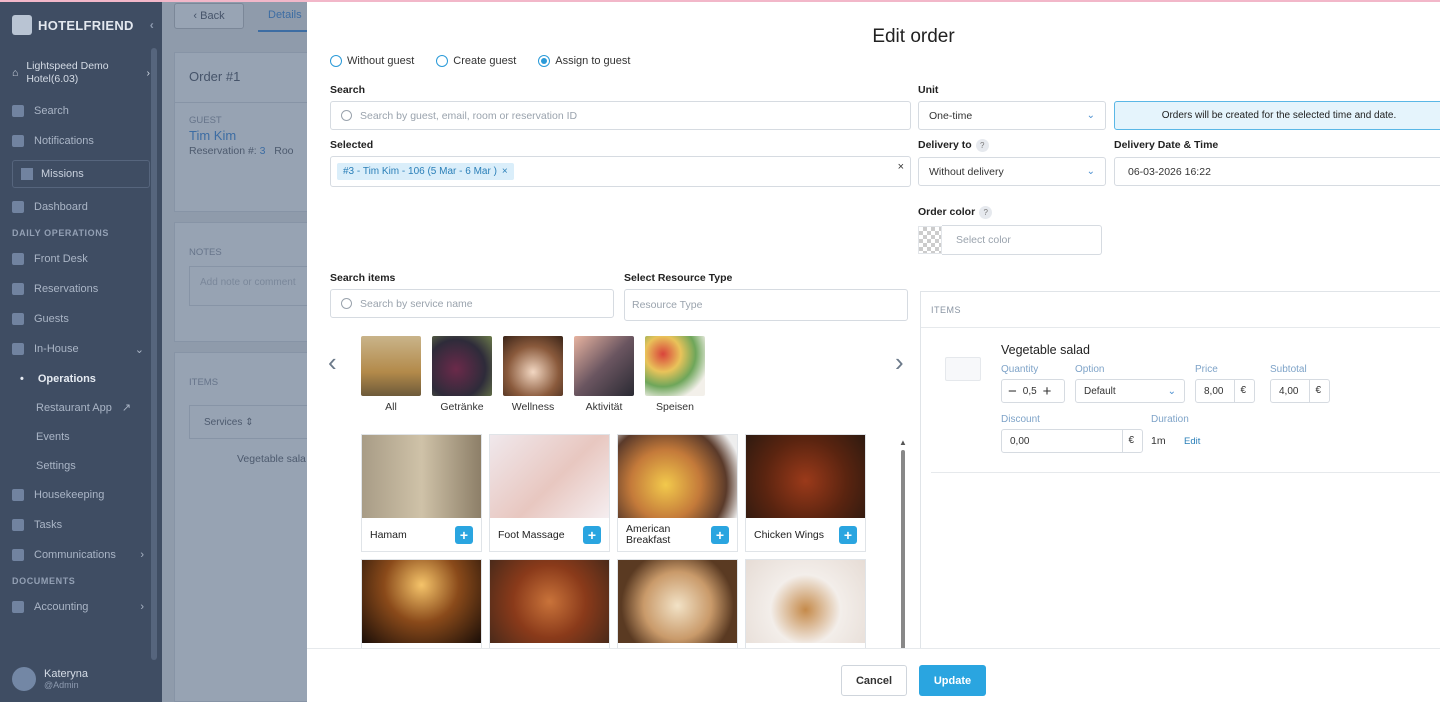 This screenshot has width=1440, height=702. I want to click on carousel-prev-icon: ‹, so click(332, 362).